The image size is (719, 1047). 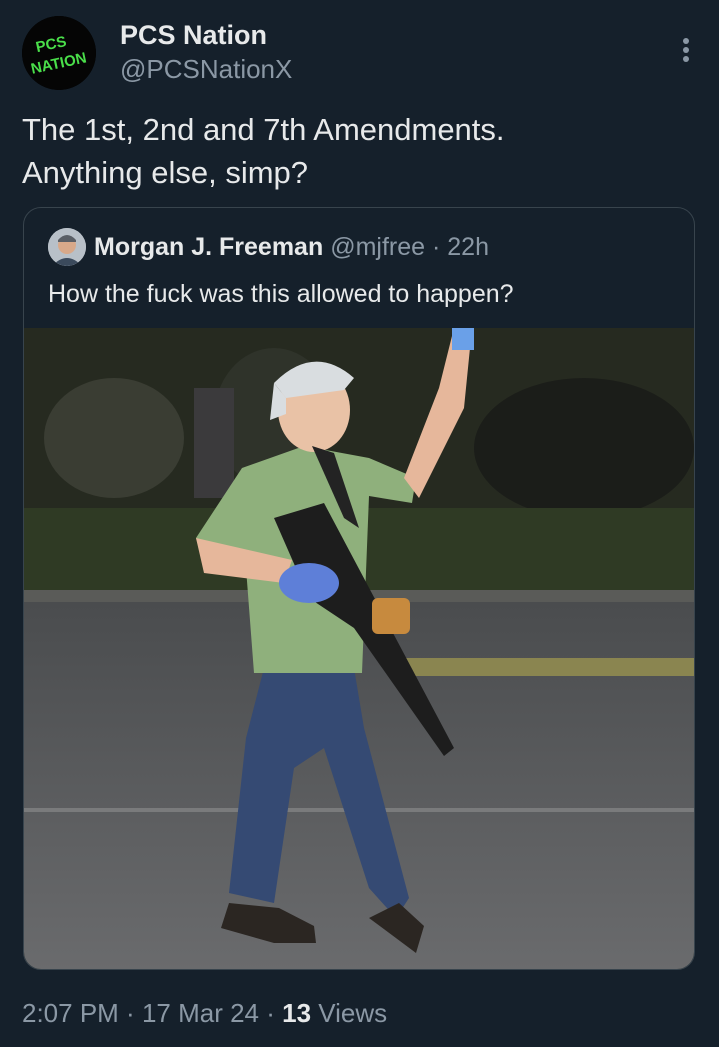 What do you see at coordinates (360, 56) in the screenshot?
I see `tweet-header: PCS NATION PCS Nation @PCSNationX` at bounding box center [360, 56].